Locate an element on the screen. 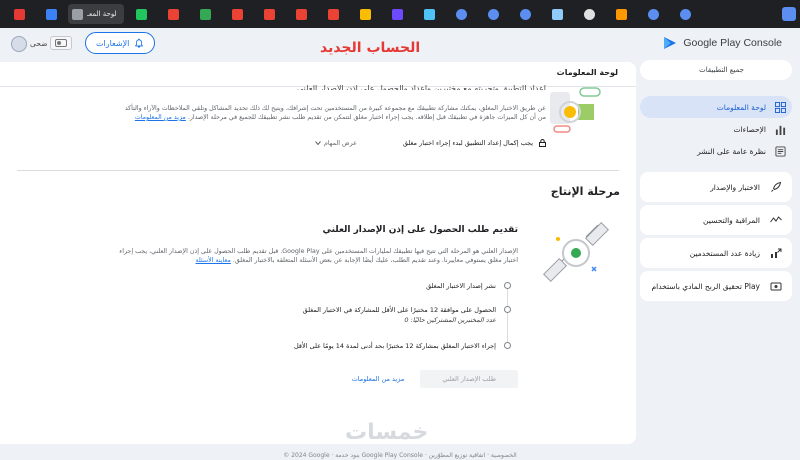 Image resolution: width=800 pixels, height=460 pixels. sidebar-item-publishing: نظرة عامة على النشر is located at coordinates (716, 151).